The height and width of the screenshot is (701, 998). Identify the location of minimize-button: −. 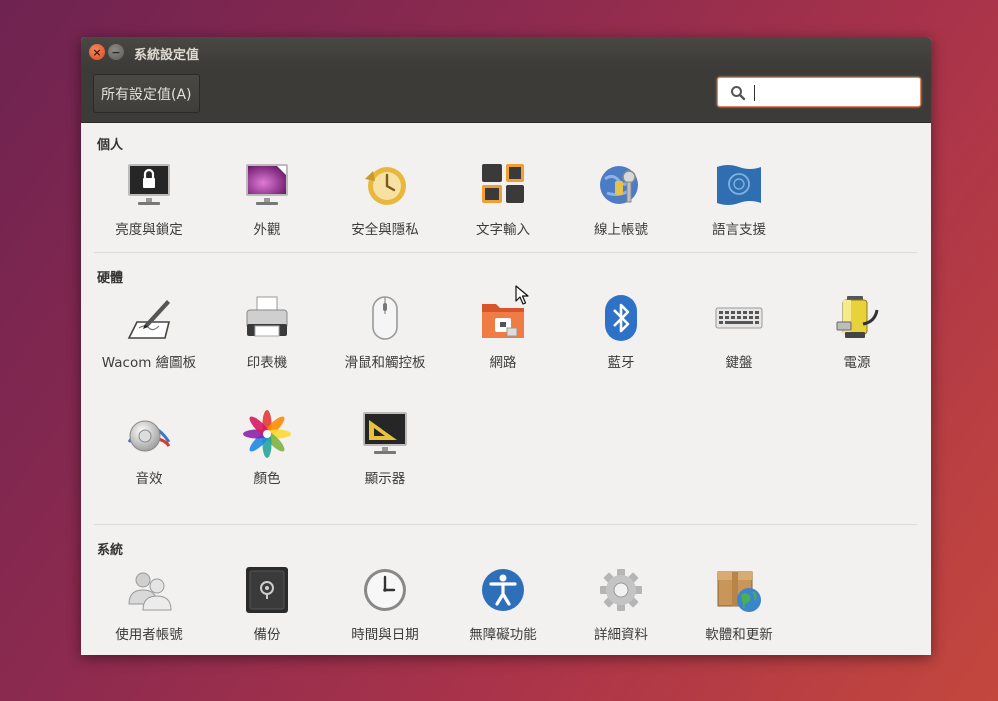
(116, 52).